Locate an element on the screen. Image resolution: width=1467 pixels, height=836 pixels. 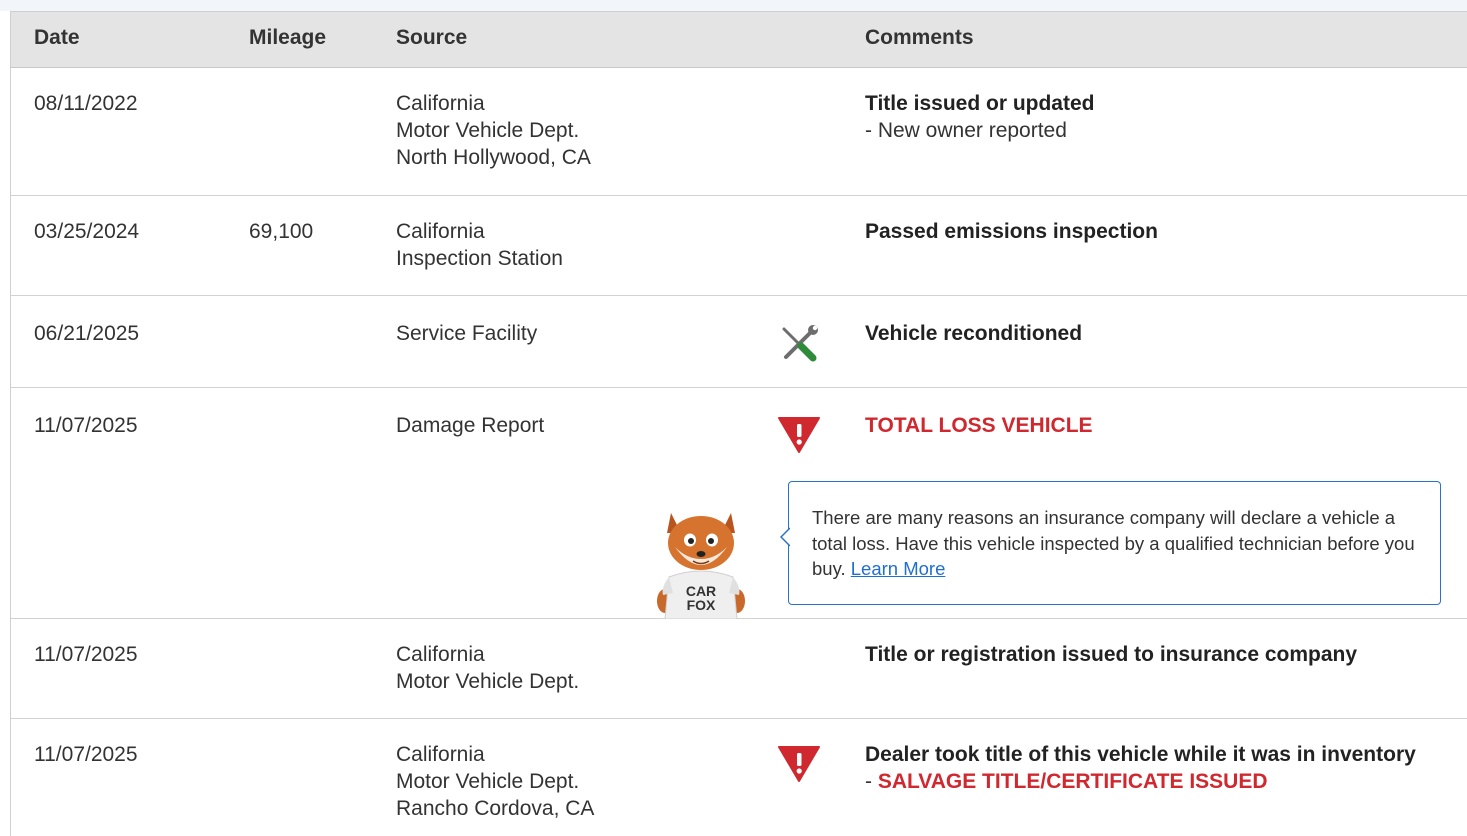
row-date: 03/25/2024 is located at coordinates (87, 231).